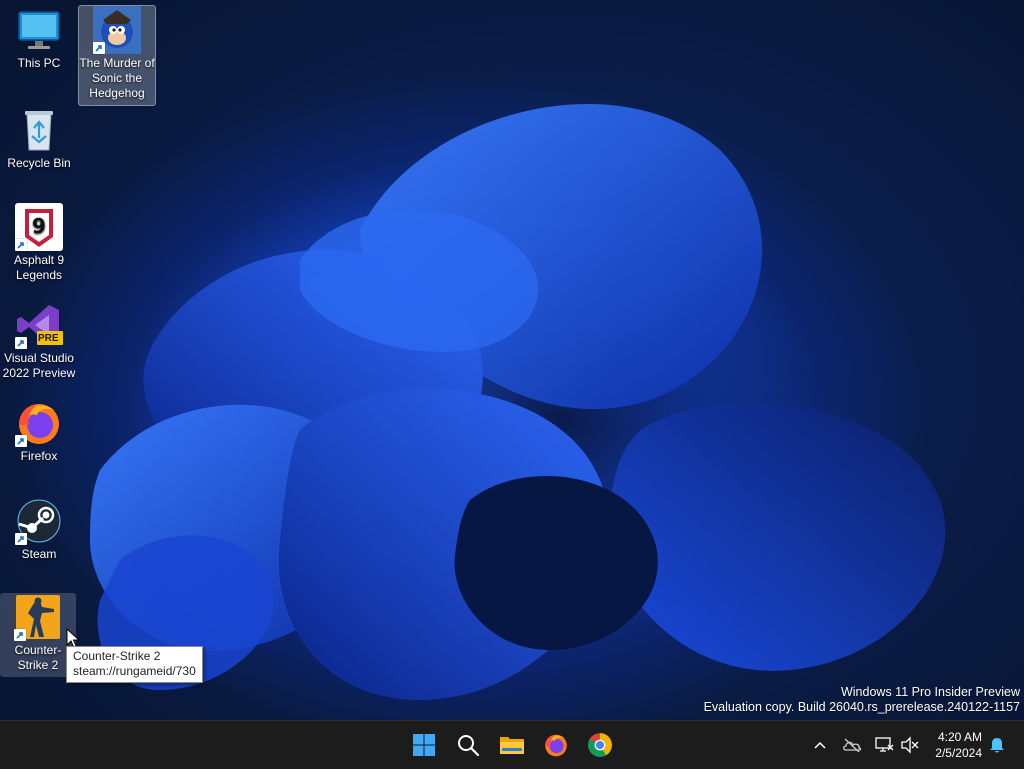 This screenshot has height=769, width=1024. I want to click on network-tray-button, so click(884, 745).